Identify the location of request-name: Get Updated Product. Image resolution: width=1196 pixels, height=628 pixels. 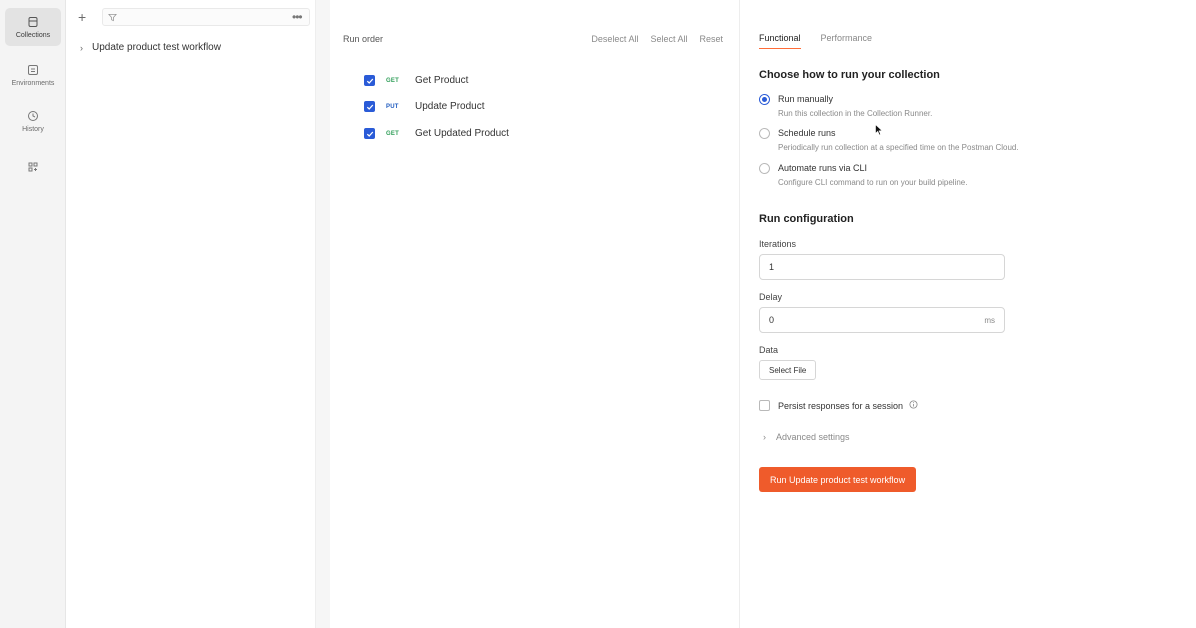
(462, 133).